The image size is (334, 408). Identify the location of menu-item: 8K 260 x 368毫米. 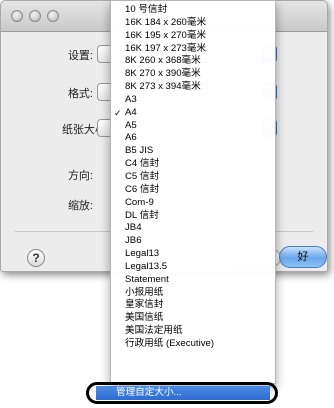
(193, 61).